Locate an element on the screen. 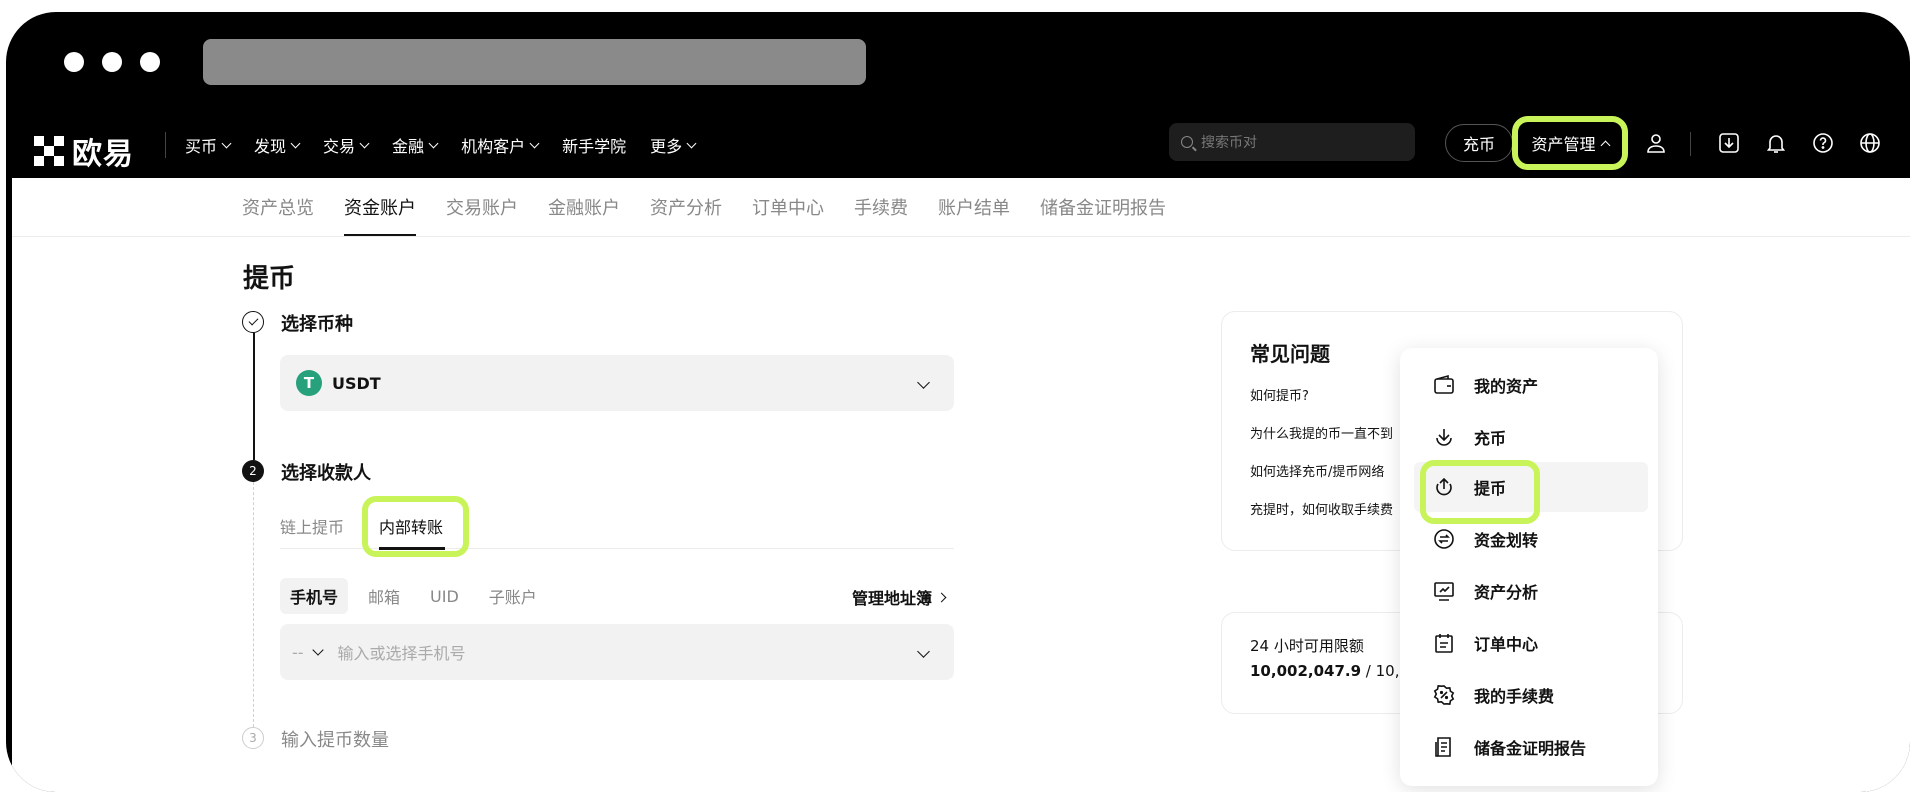  top-nav: 欧易 买币 发现 交易 金融 机构客户 新手学院 更多 搜索币对 充币 资产管理 is located at coordinates (958, 145).